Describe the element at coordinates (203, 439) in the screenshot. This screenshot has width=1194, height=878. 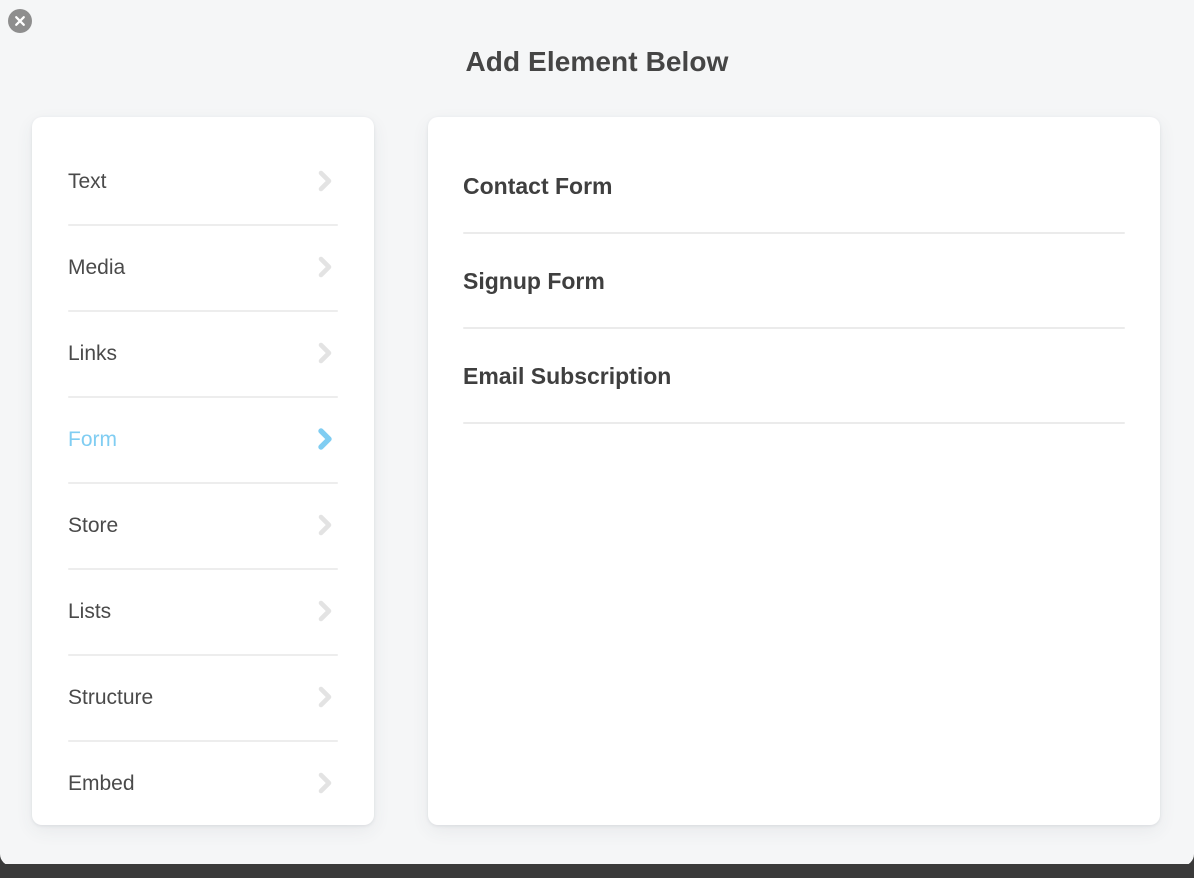
I see `category-item-form: Form` at that location.